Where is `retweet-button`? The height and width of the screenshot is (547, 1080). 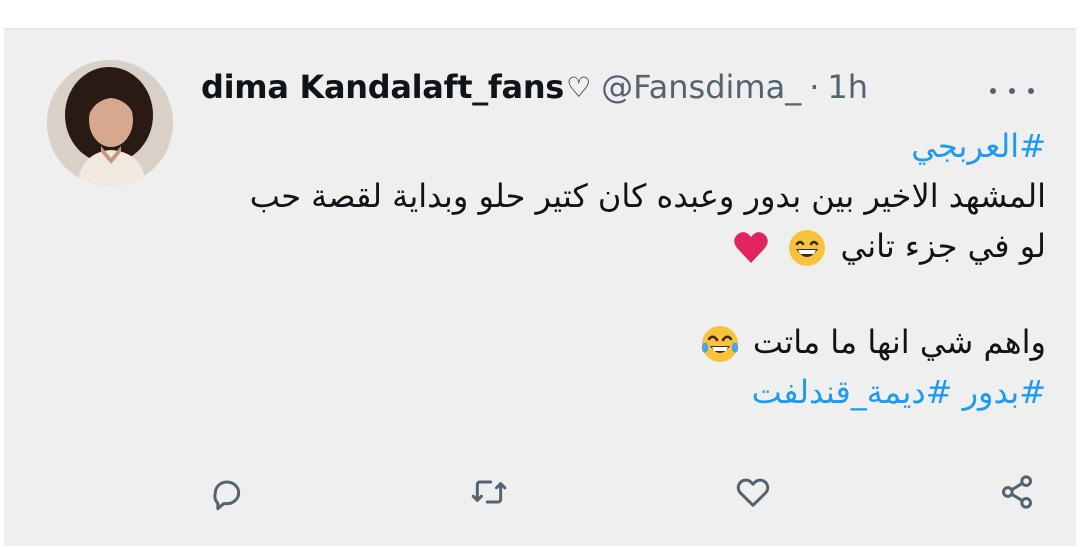 retweet-button is located at coordinates (489, 492).